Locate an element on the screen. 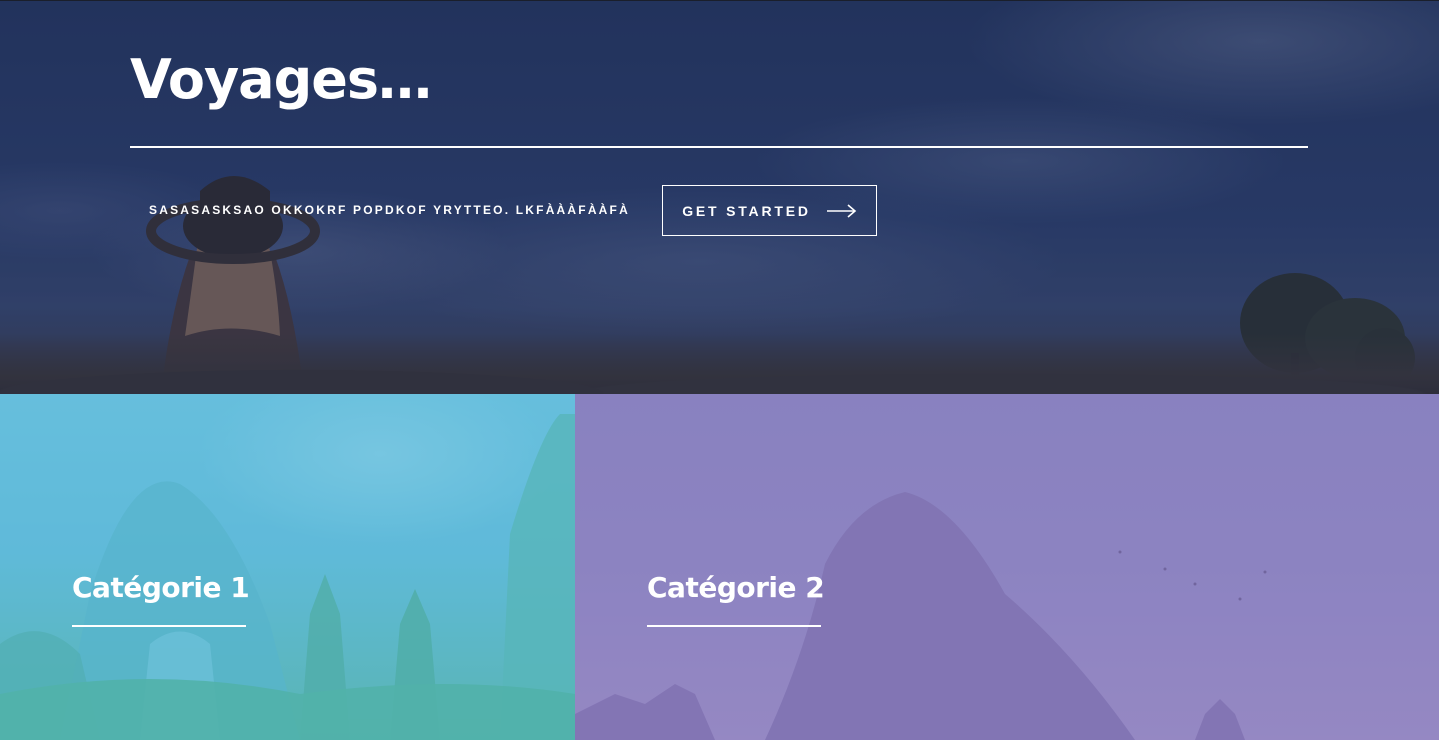 The height and width of the screenshot is (740, 1439). get-started-button: GET STARTED is located at coordinates (769, 210).